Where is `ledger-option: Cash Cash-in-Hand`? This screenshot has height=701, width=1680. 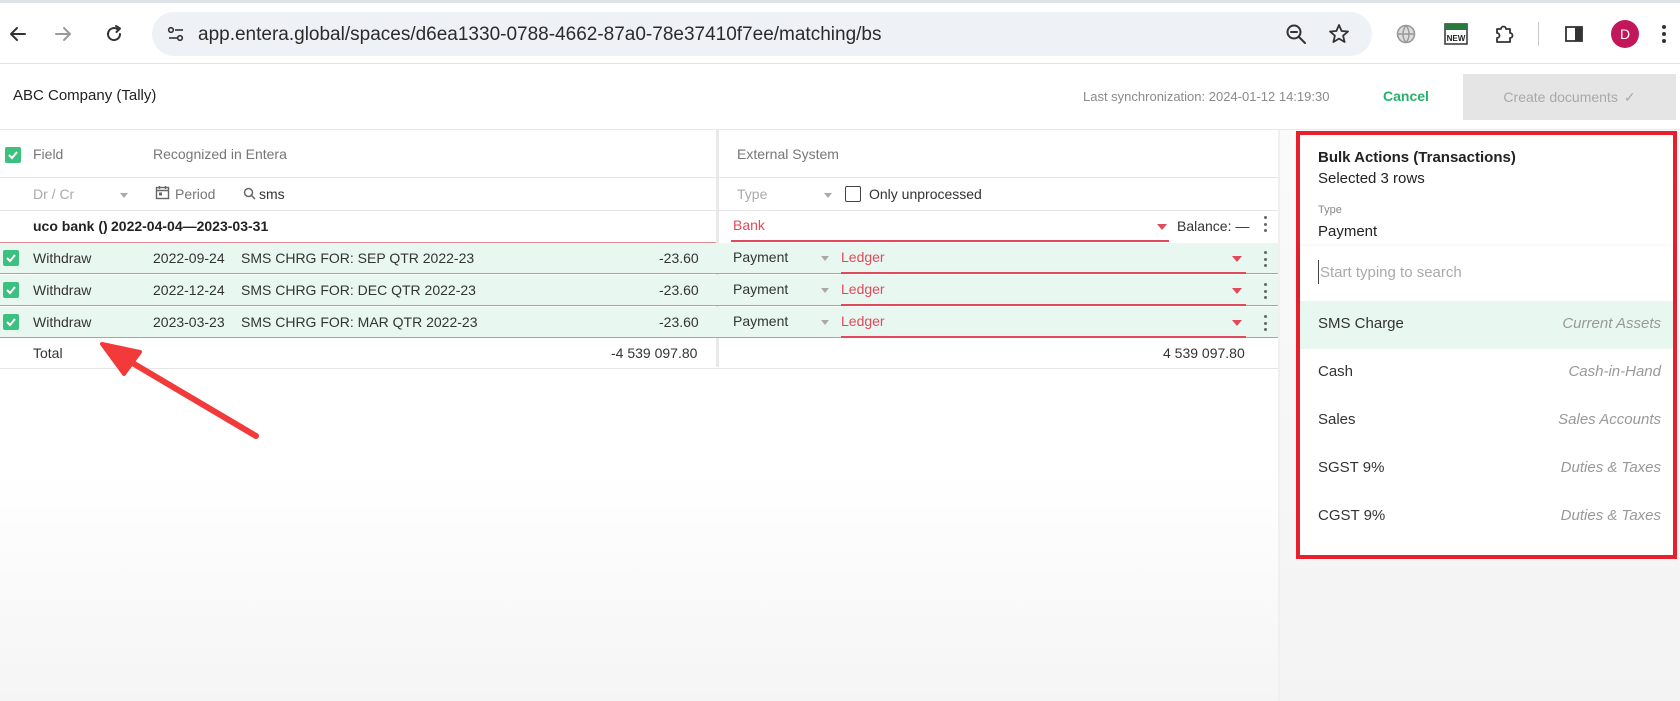
ledger-option: Cash Cash-in-Hand is located at coordinates (1486, 373).